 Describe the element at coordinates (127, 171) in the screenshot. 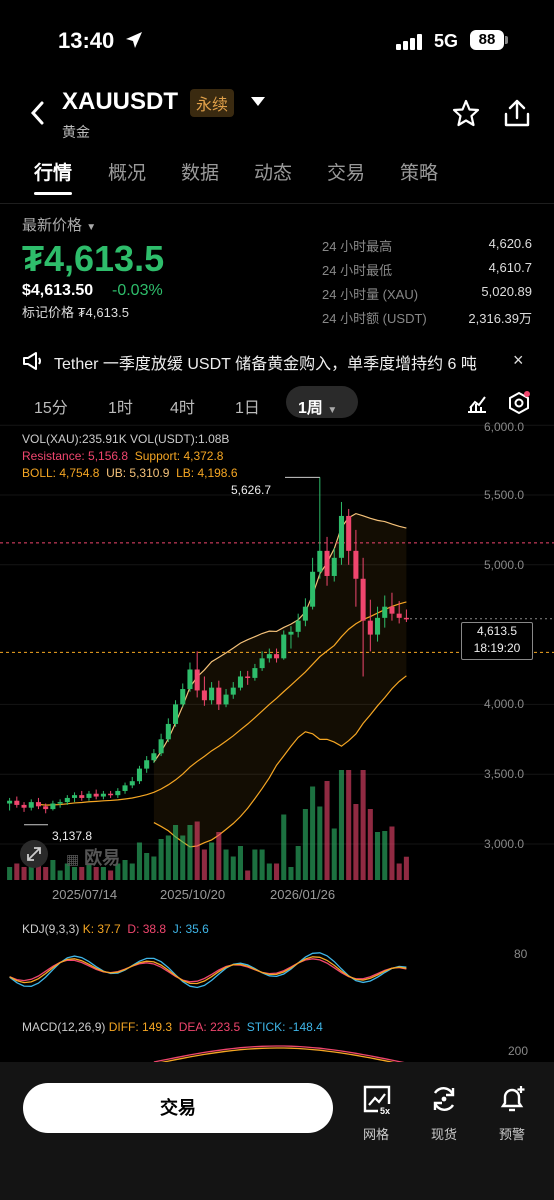

I see `tab-overview: 概况` at that location.